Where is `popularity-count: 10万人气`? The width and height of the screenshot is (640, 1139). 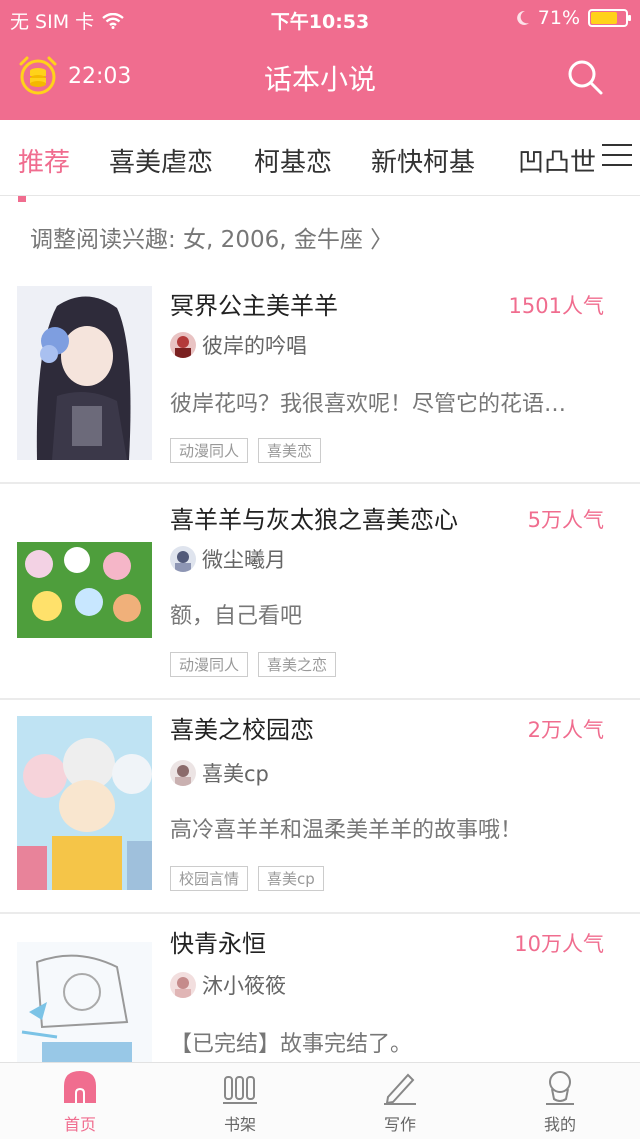
popularity-count: 10万人气 is located at coordinates (559, 944).